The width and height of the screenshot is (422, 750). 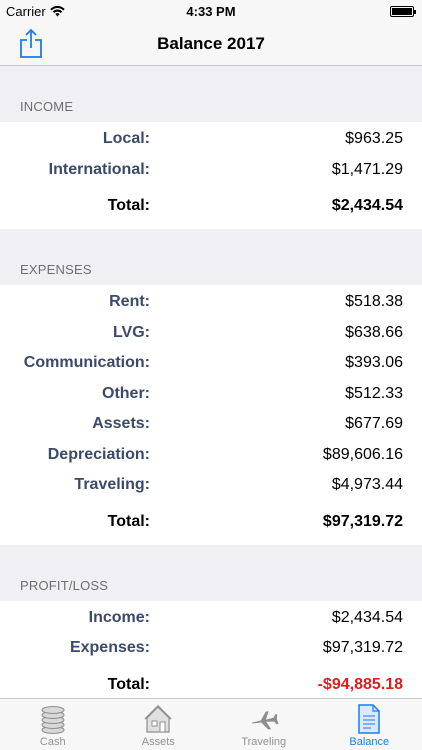 I want to click on tab-balance: Balance, so click(x=369, y=724).